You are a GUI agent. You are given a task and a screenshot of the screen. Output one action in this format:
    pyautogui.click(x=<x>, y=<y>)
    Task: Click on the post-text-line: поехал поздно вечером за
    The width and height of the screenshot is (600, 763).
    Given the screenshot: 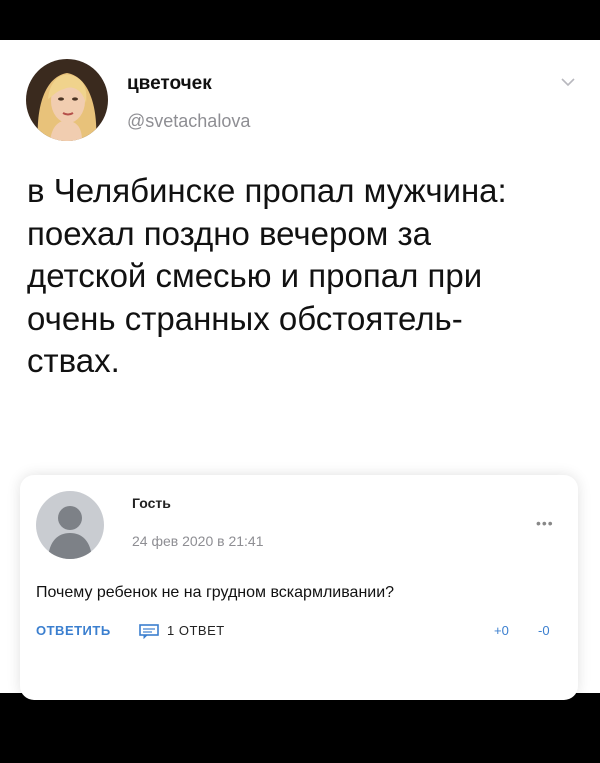 What is the action you would take?
    pyautogui.click(x=229, y=233)
    